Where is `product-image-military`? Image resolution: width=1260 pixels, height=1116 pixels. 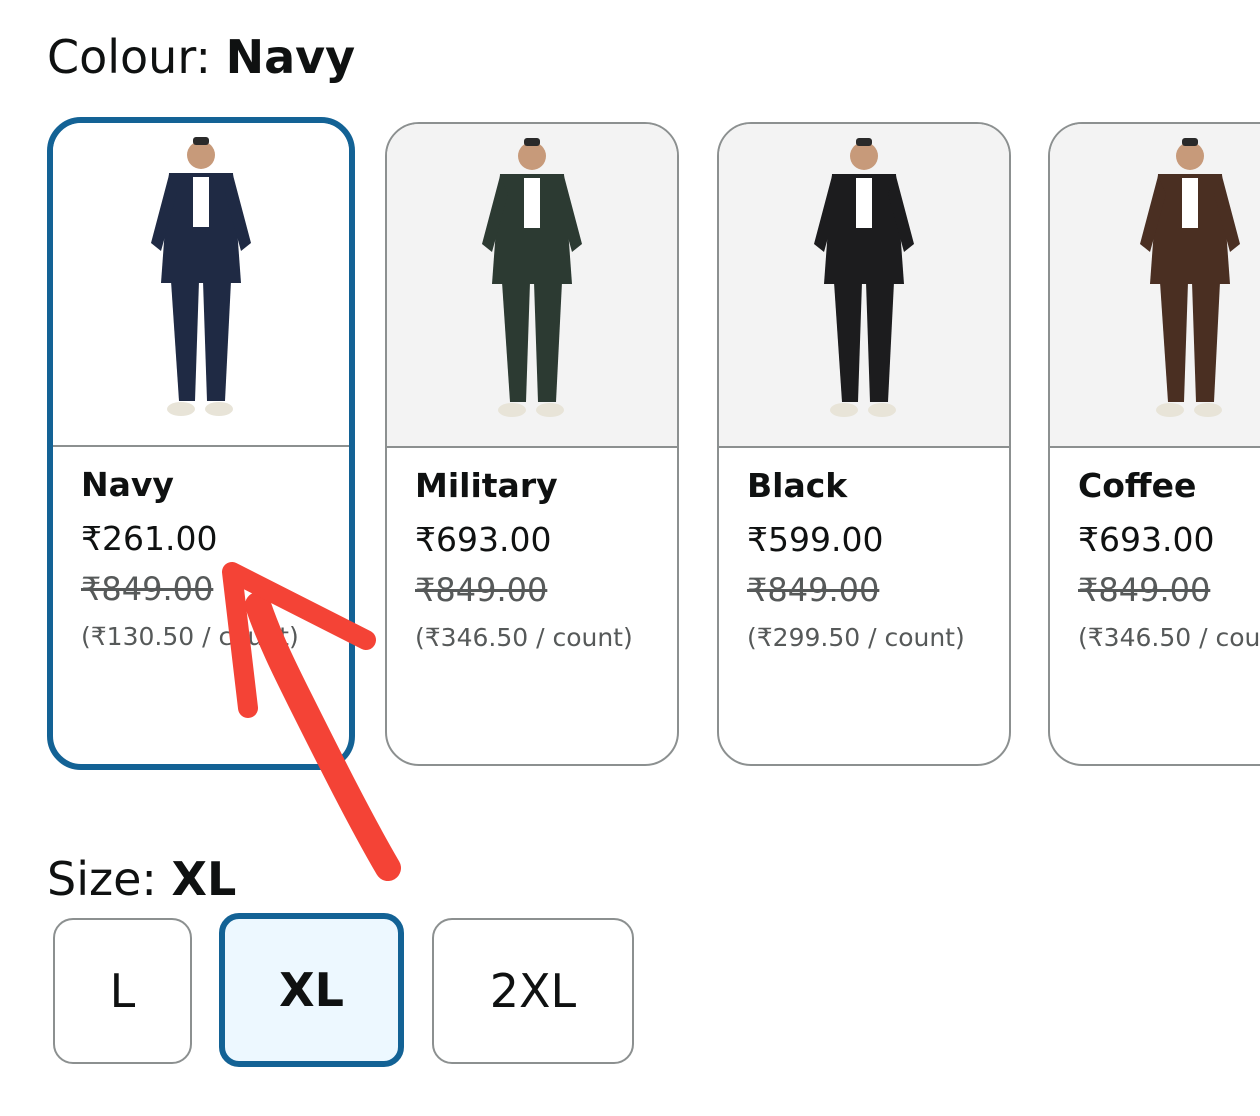 product-image-military is located at coordinates (532, 286).